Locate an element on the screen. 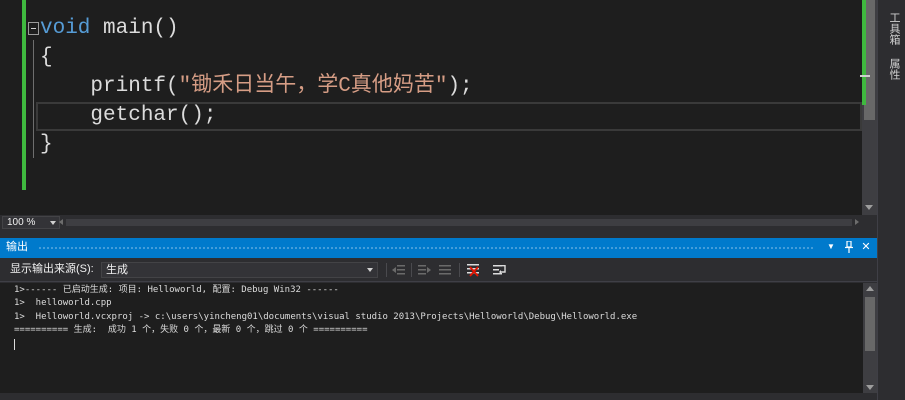  goto-previous-message-icon is located at coordinates (399, 270).